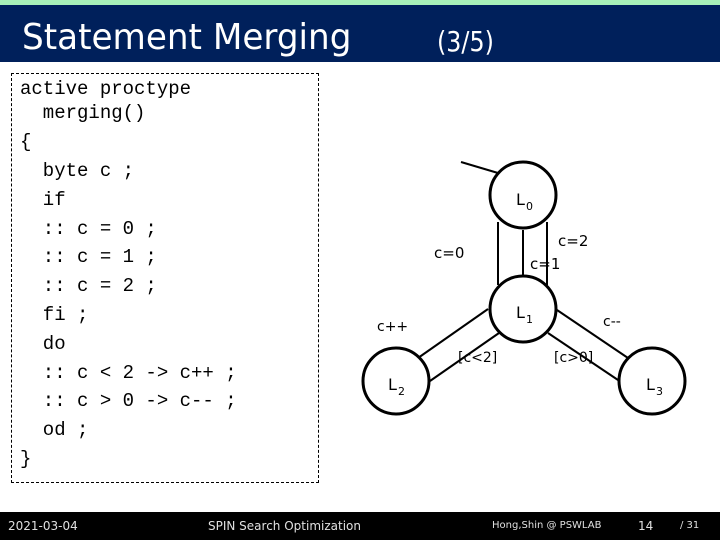  Describe the element at coordinates (529, 319) in the screenshot. I see `node-subscript: 1` at that location.